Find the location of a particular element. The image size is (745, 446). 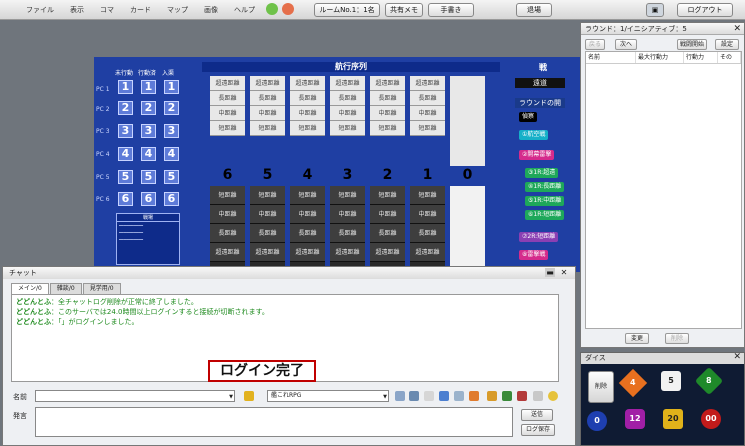

clock-icon is located at coordinates (400, 396).